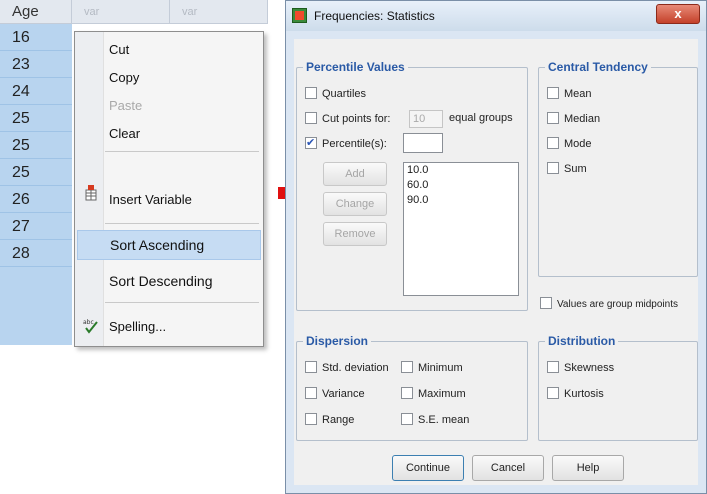 The width and height of the screenshot is (707, 494). What do you see at coordinates (124, 77) in the screenshot?
I see `menu-item-label: Copy` at bounding box center [124, 77].